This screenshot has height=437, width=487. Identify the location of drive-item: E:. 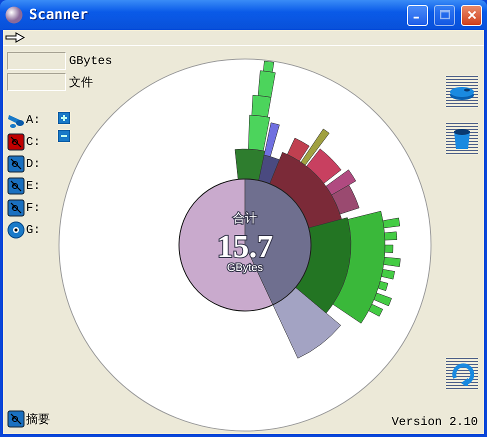
(23, 186).